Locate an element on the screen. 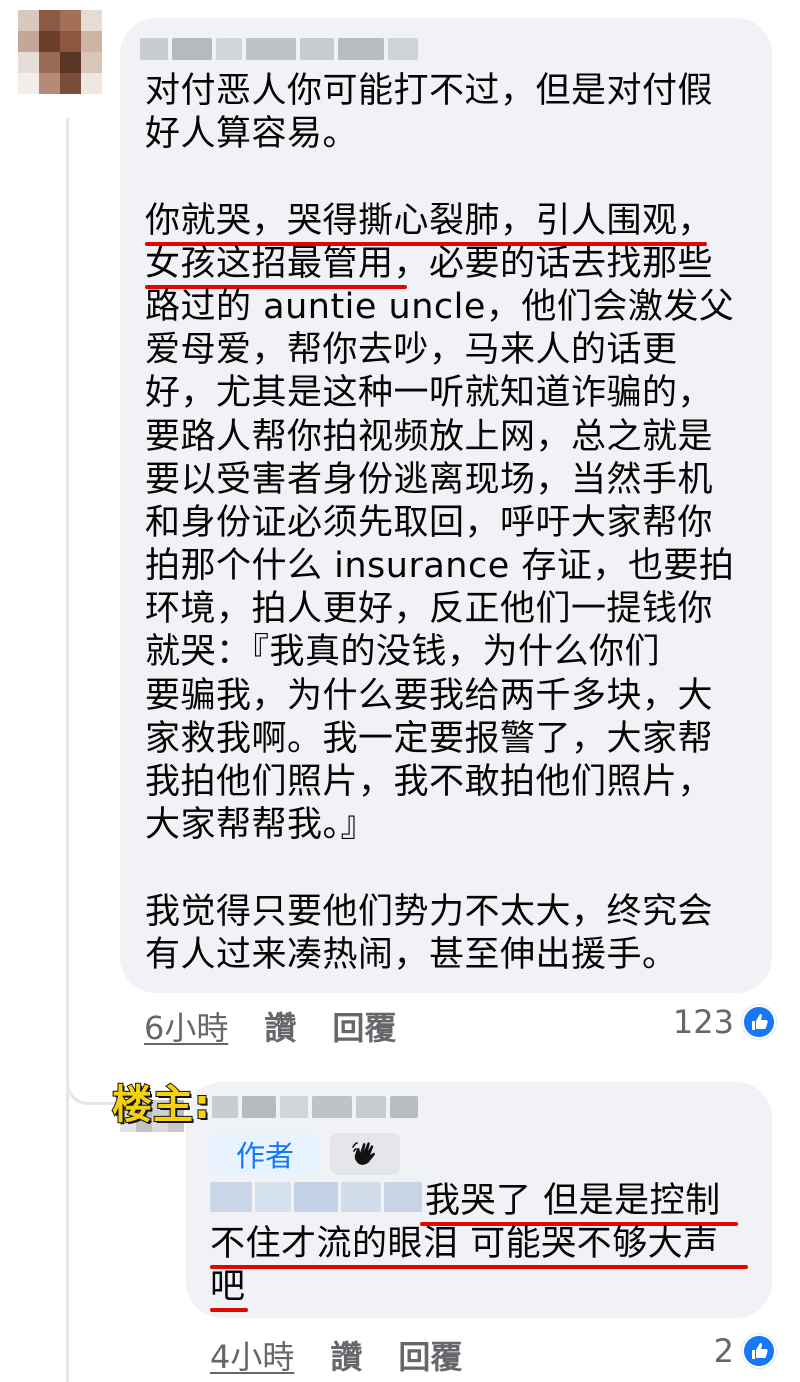  comment-line: 环境，拍人更好，反正他们一提钱你 is located at coordinates (429, 609).